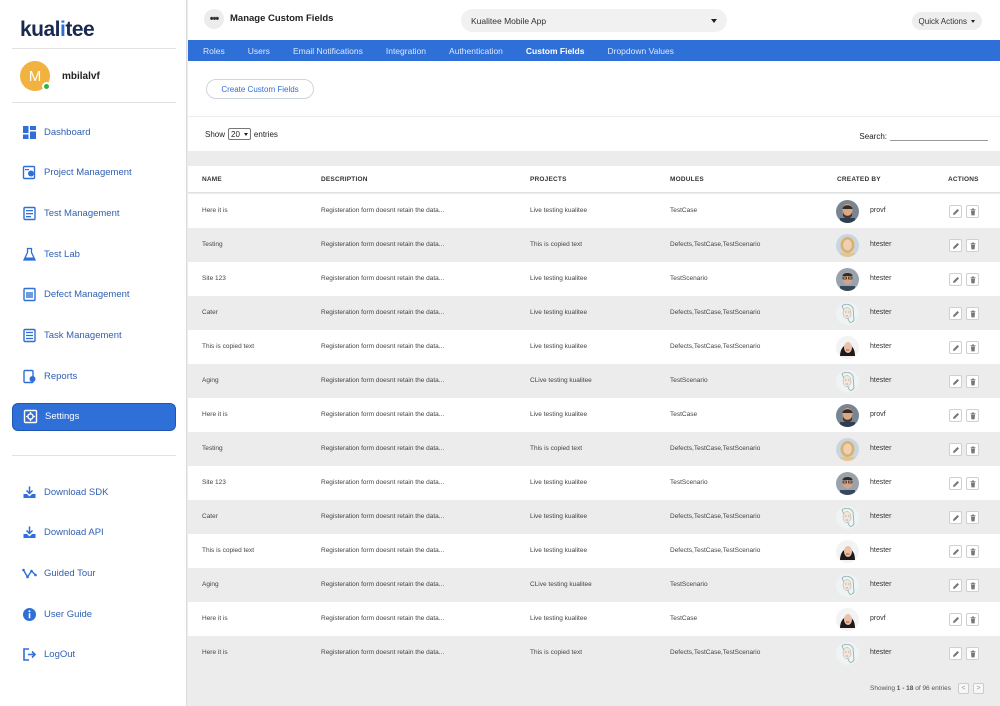 The height and width of the screenshot is (706, 1000). Describe the element at coordinates (94, 573) in the screenshot. I see `sidebar-item-guided-tour: Guided Tour` at that location.